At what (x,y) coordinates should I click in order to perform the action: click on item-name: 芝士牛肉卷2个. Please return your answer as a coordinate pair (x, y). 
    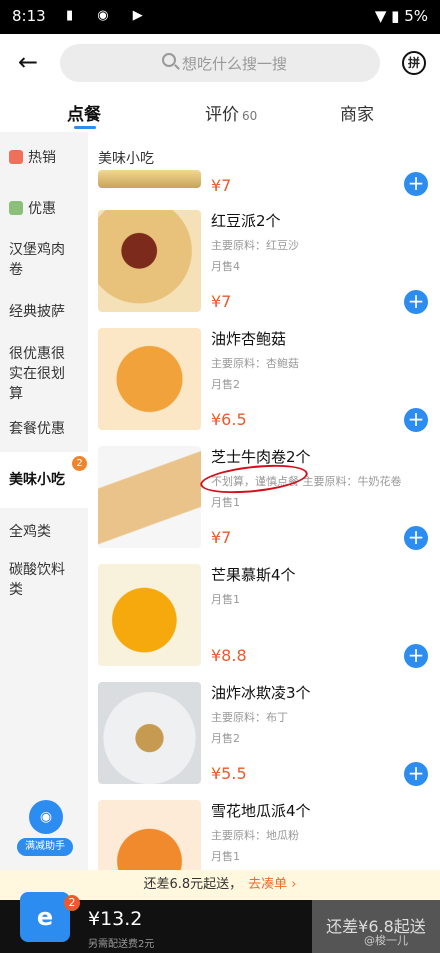
    Looking at the image, I should click on (261, 457).